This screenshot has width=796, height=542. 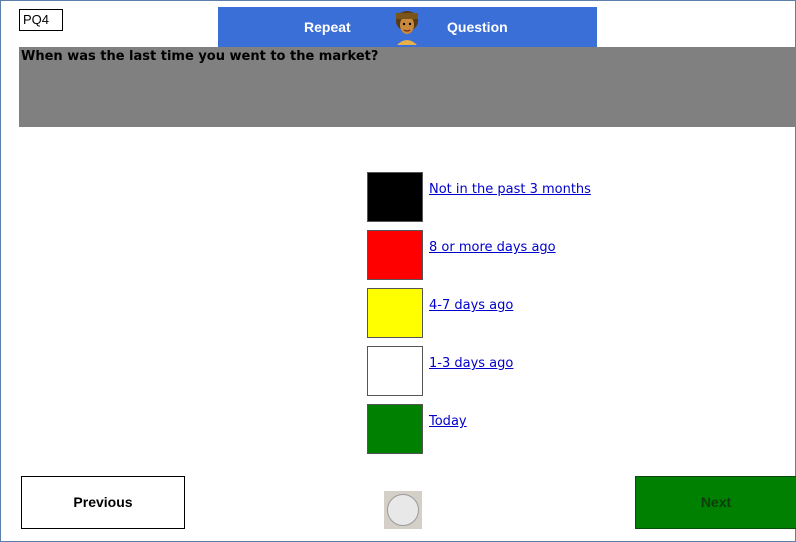 I want to click on narrator-avatar-icon, so click(x=407, y=26).